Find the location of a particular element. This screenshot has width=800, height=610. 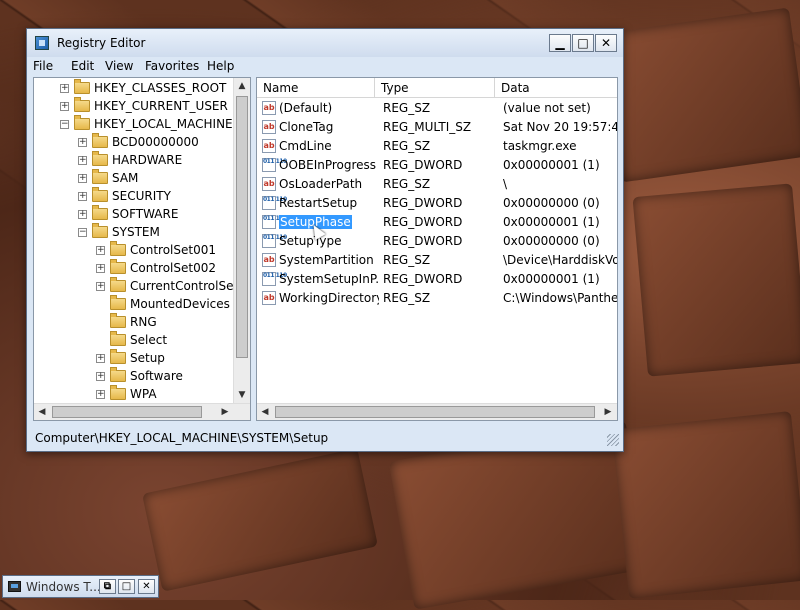

tree-item: + SAM is located at coordinates (134, 178).